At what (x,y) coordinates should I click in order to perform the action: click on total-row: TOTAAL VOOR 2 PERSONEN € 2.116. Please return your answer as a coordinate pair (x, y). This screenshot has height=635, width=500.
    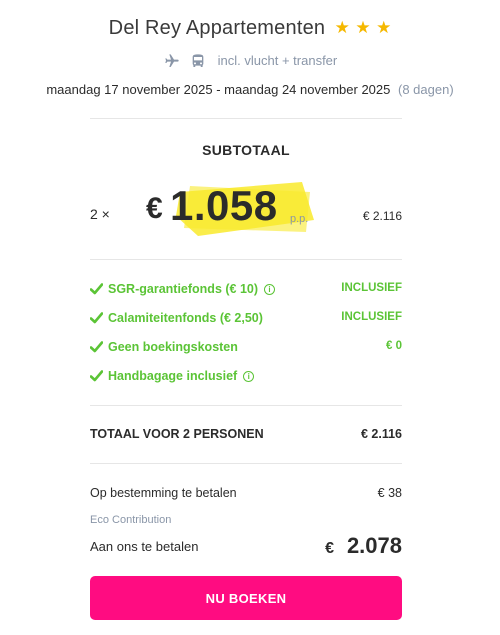
    Looking at the image, I should click on (246, 434).